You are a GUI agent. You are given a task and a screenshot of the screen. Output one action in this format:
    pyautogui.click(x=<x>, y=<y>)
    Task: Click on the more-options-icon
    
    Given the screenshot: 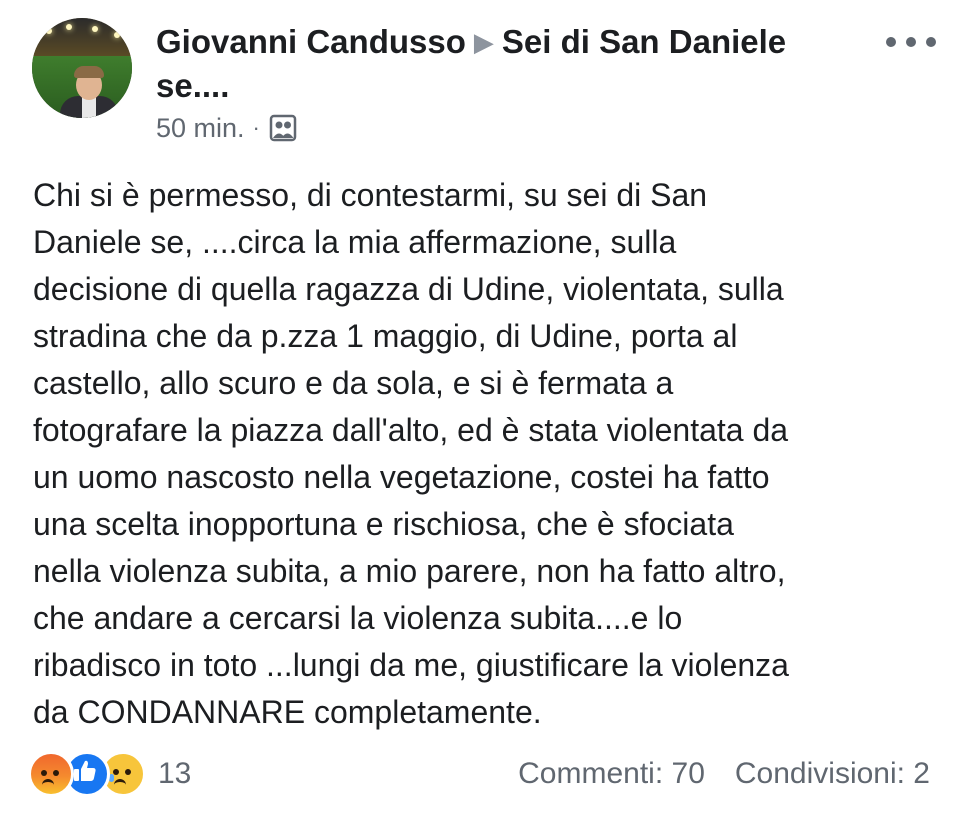 What is the action you would take?
    pyautogui.click(x=911, y=42)
    